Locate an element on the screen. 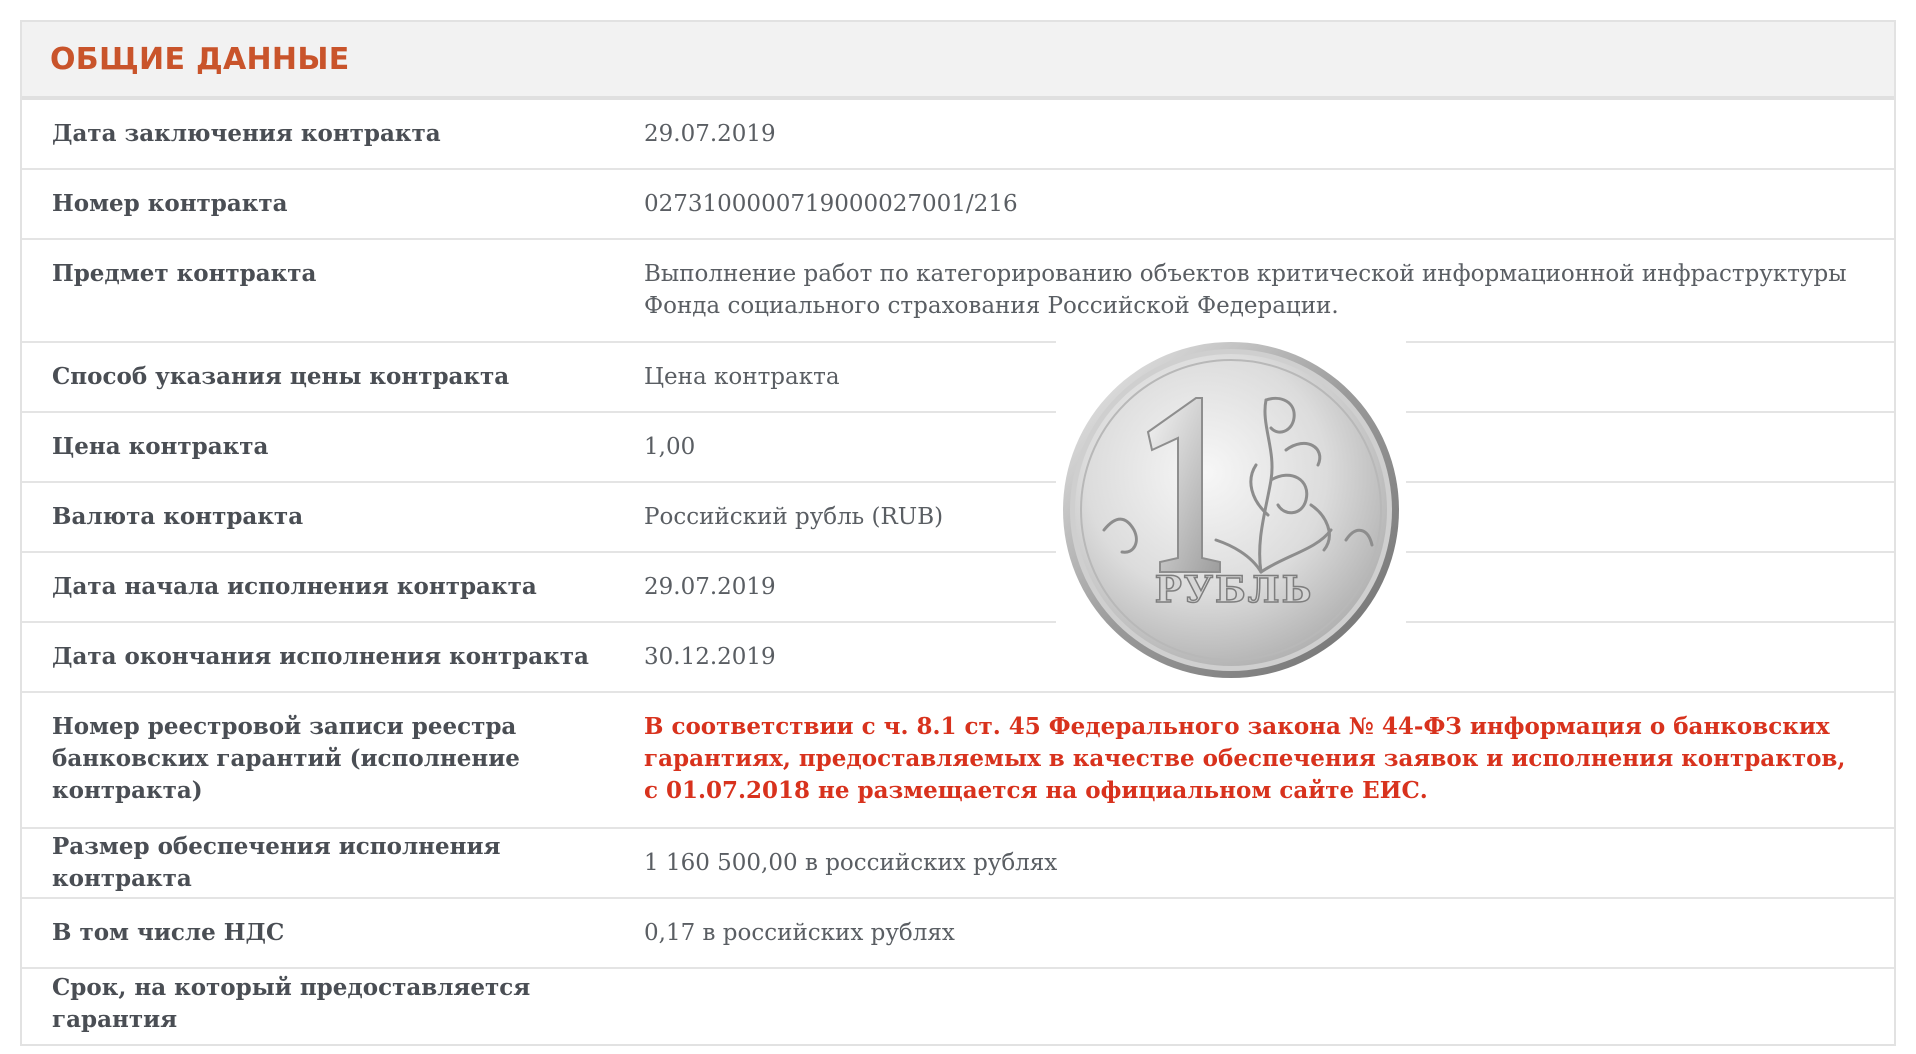  ruble-coin-icon: РУБЛЬ is located at coordinates (1231, 510).